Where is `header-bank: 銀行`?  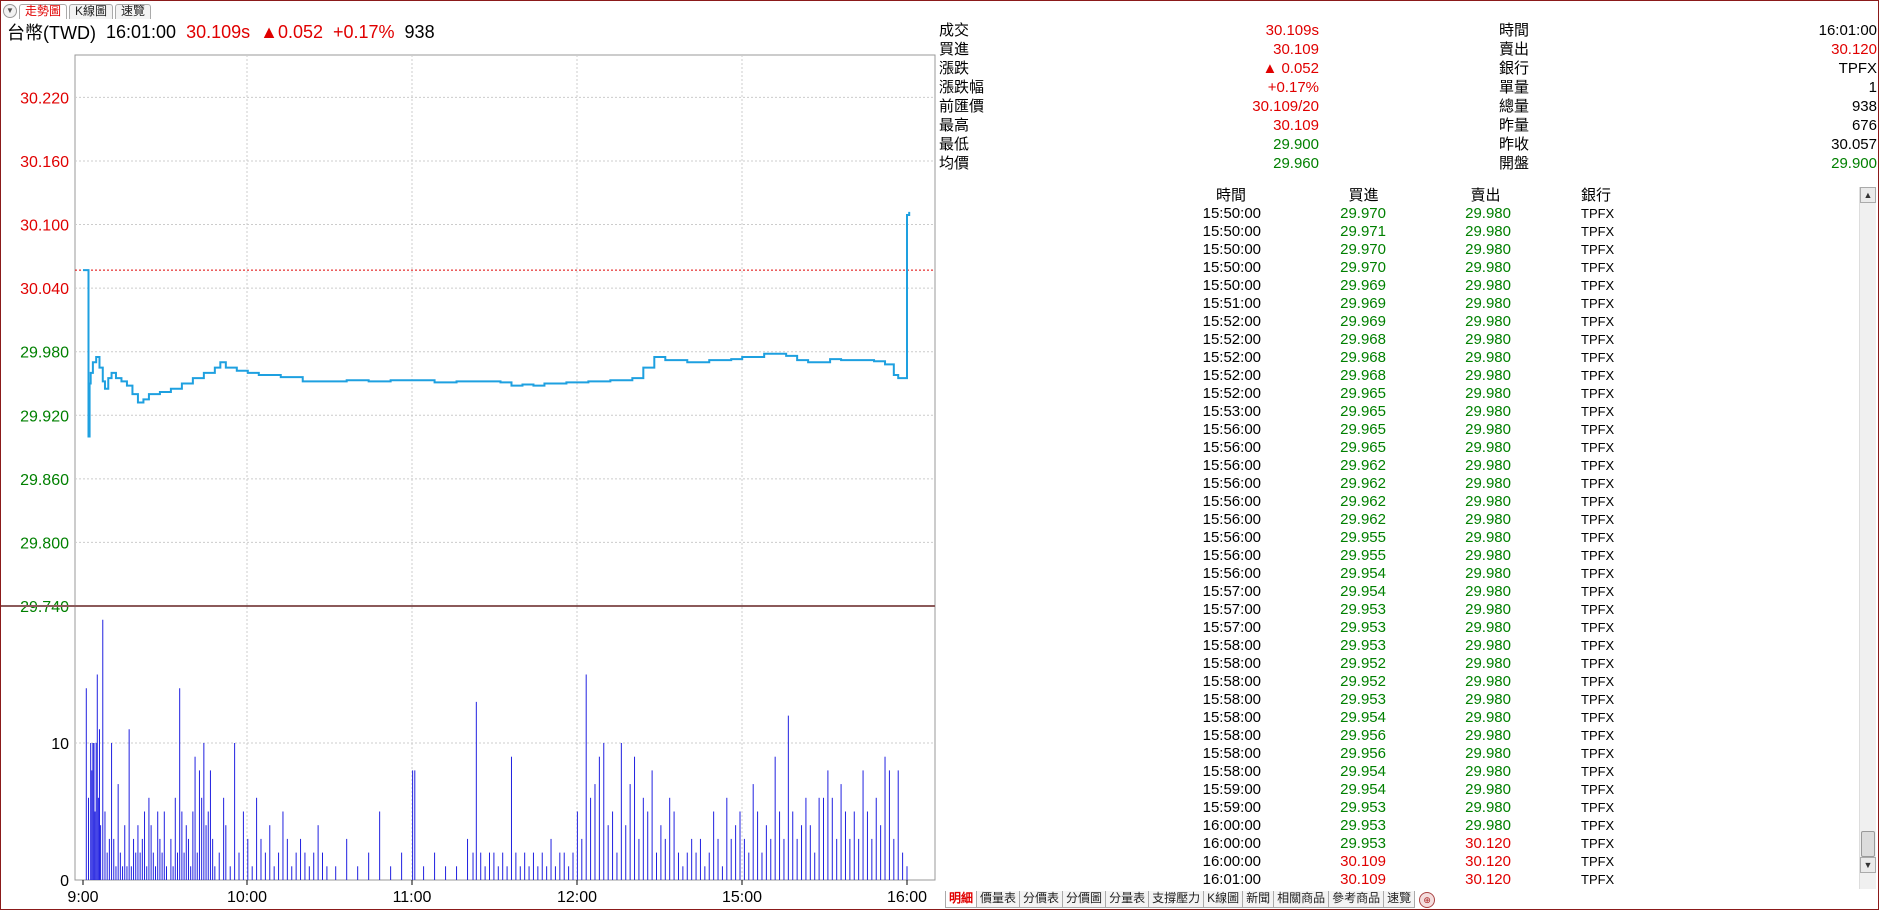
header-bank: 銀行 is located at coordinates (1596, 195).